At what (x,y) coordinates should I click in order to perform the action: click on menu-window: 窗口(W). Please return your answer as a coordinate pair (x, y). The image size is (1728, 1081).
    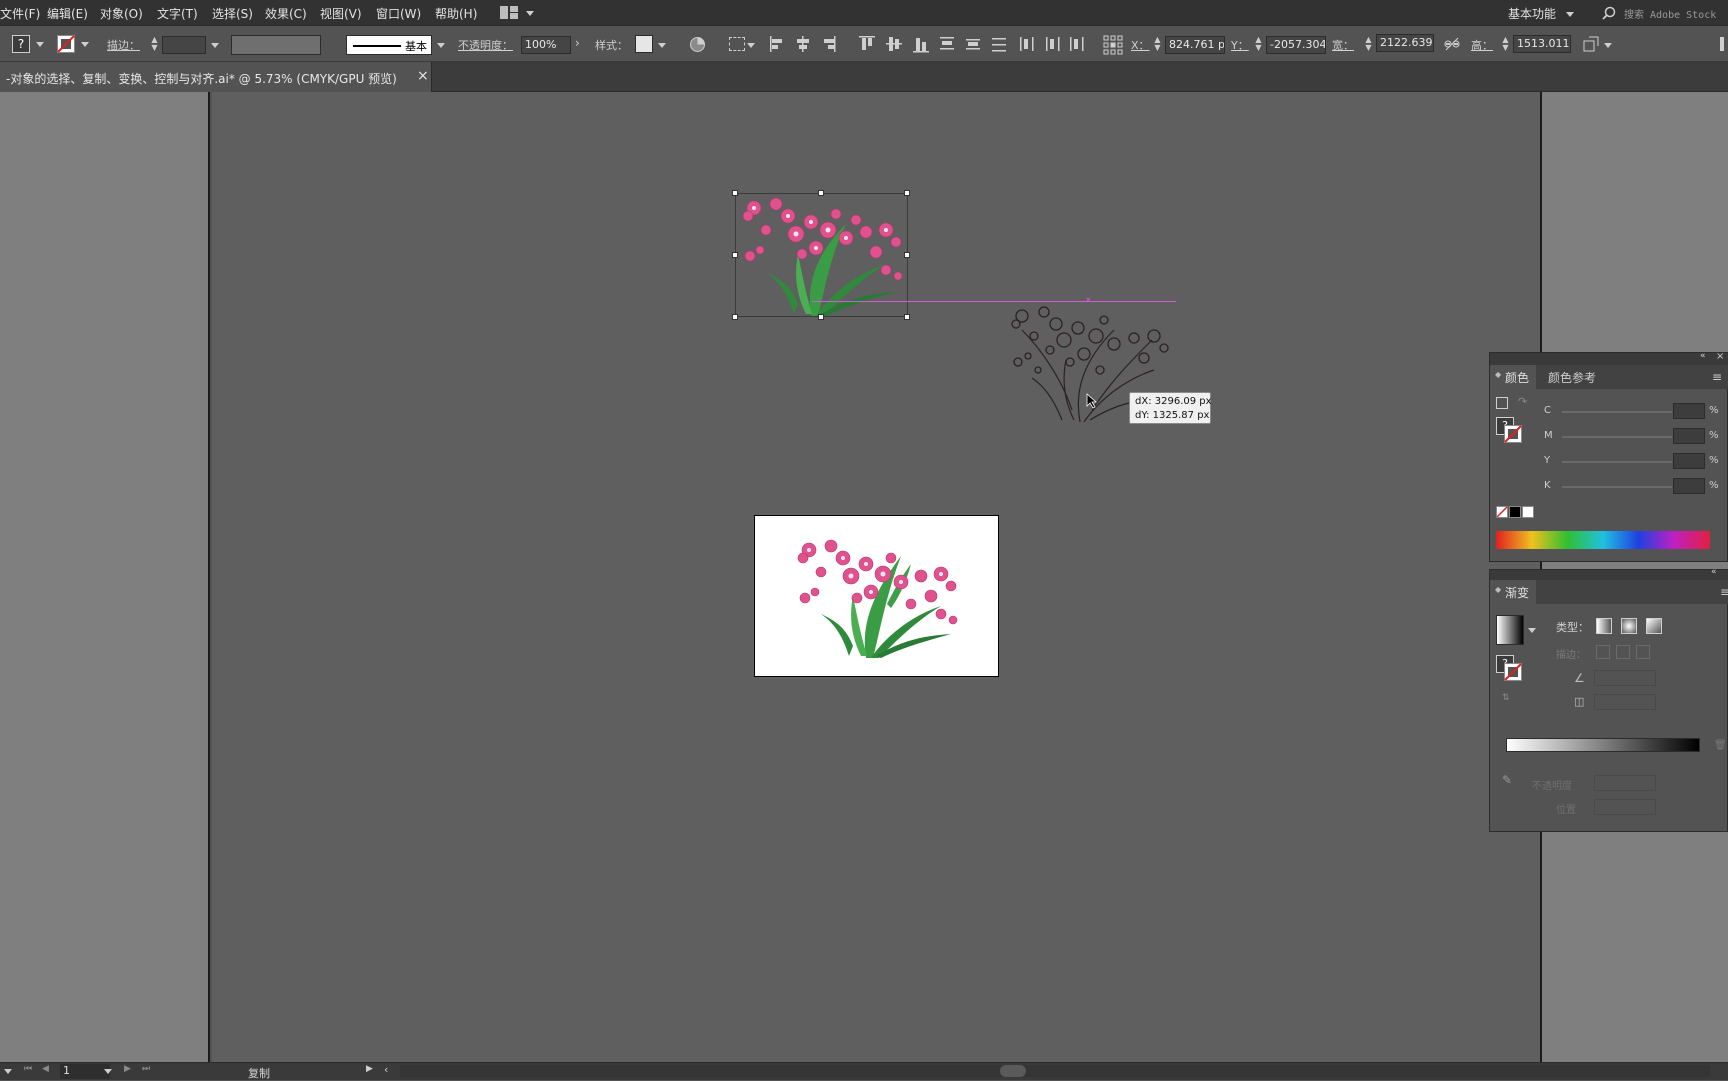
    Looking at the image, I should click on (398, 13).